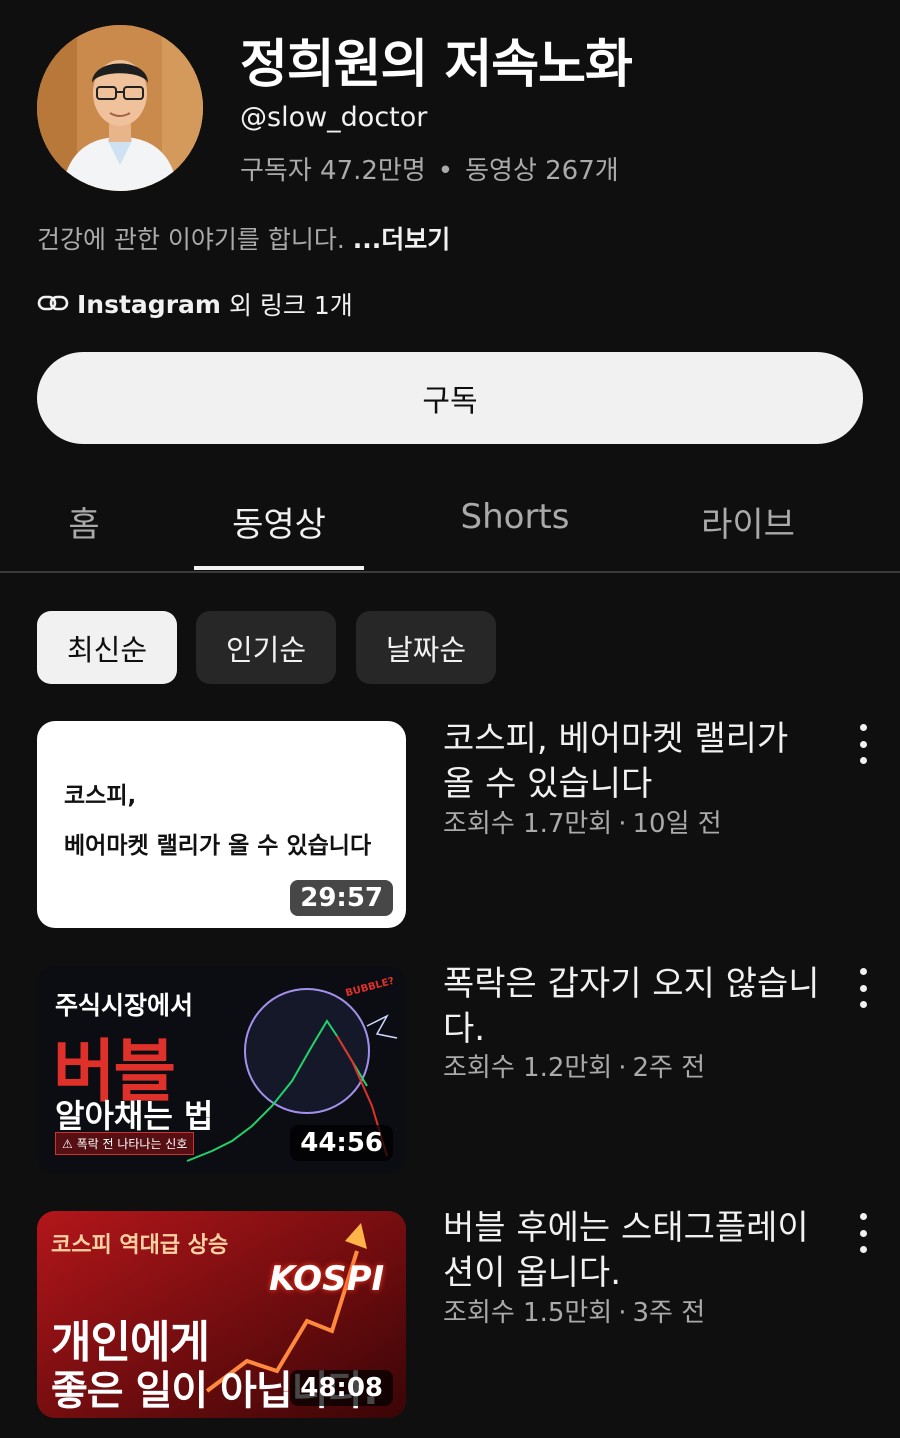  What do you see at coordinates (125, 1143) in the screenshot?
I see `thumbnail-text: ⚠ 폭락 전 나타나는 신호` at bounding box center [125, 1143].